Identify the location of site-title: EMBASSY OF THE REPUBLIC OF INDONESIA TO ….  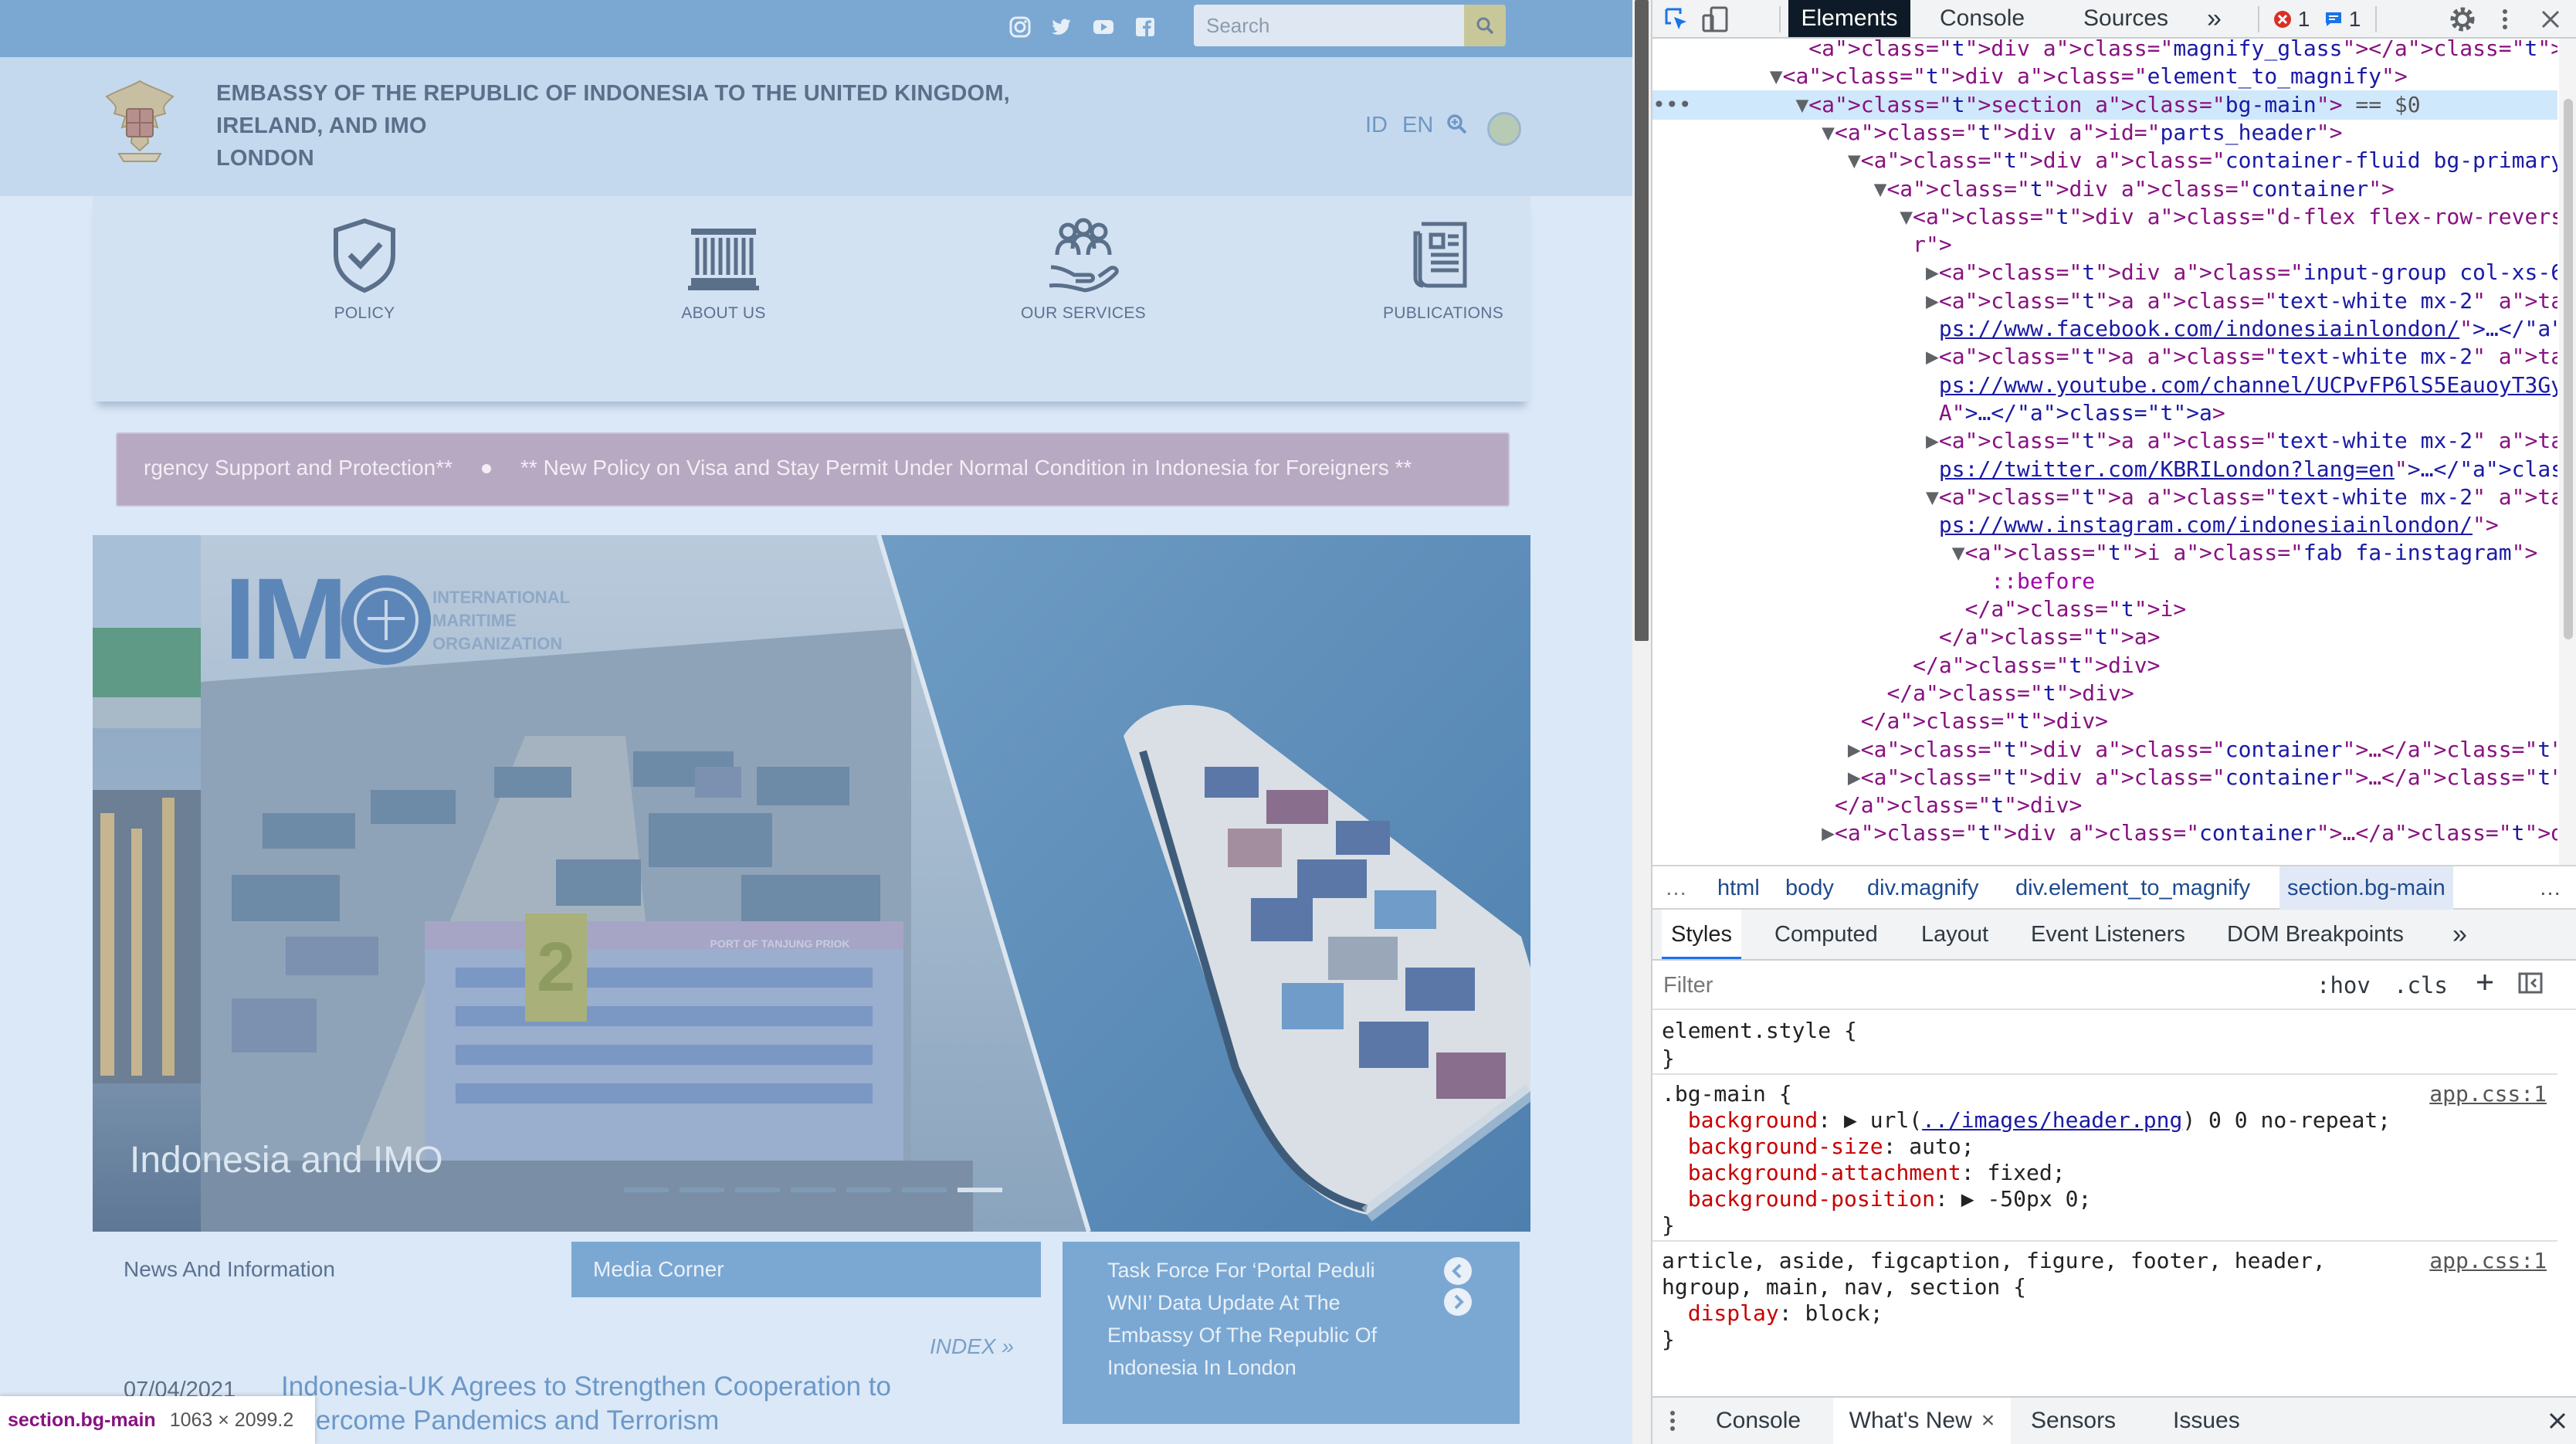
(613, 126).